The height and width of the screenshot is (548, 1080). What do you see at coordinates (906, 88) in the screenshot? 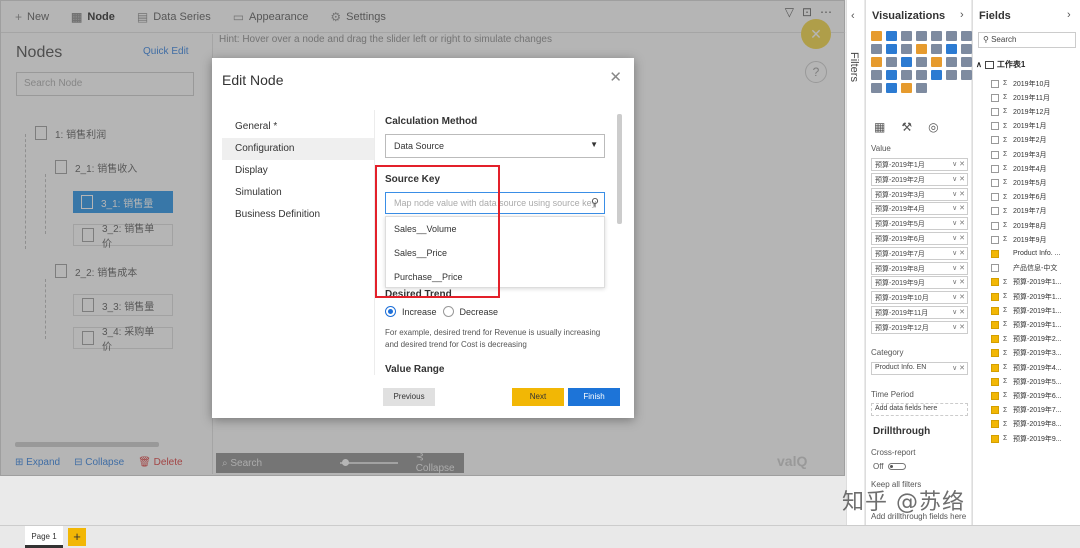
I see `valq-visual-icon` at bounding box center [906, 88].